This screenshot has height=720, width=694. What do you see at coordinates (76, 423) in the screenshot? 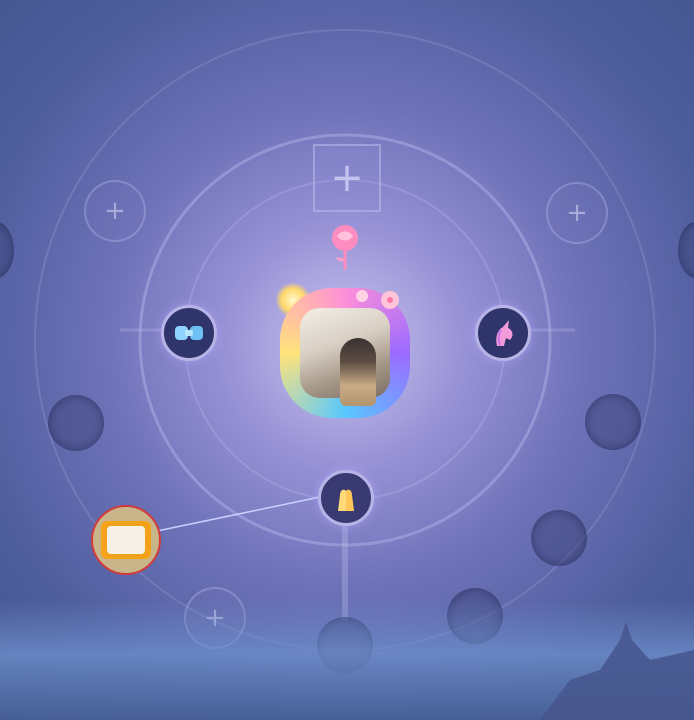
I see `empty-slot-left` at bounding box center [76, 423].